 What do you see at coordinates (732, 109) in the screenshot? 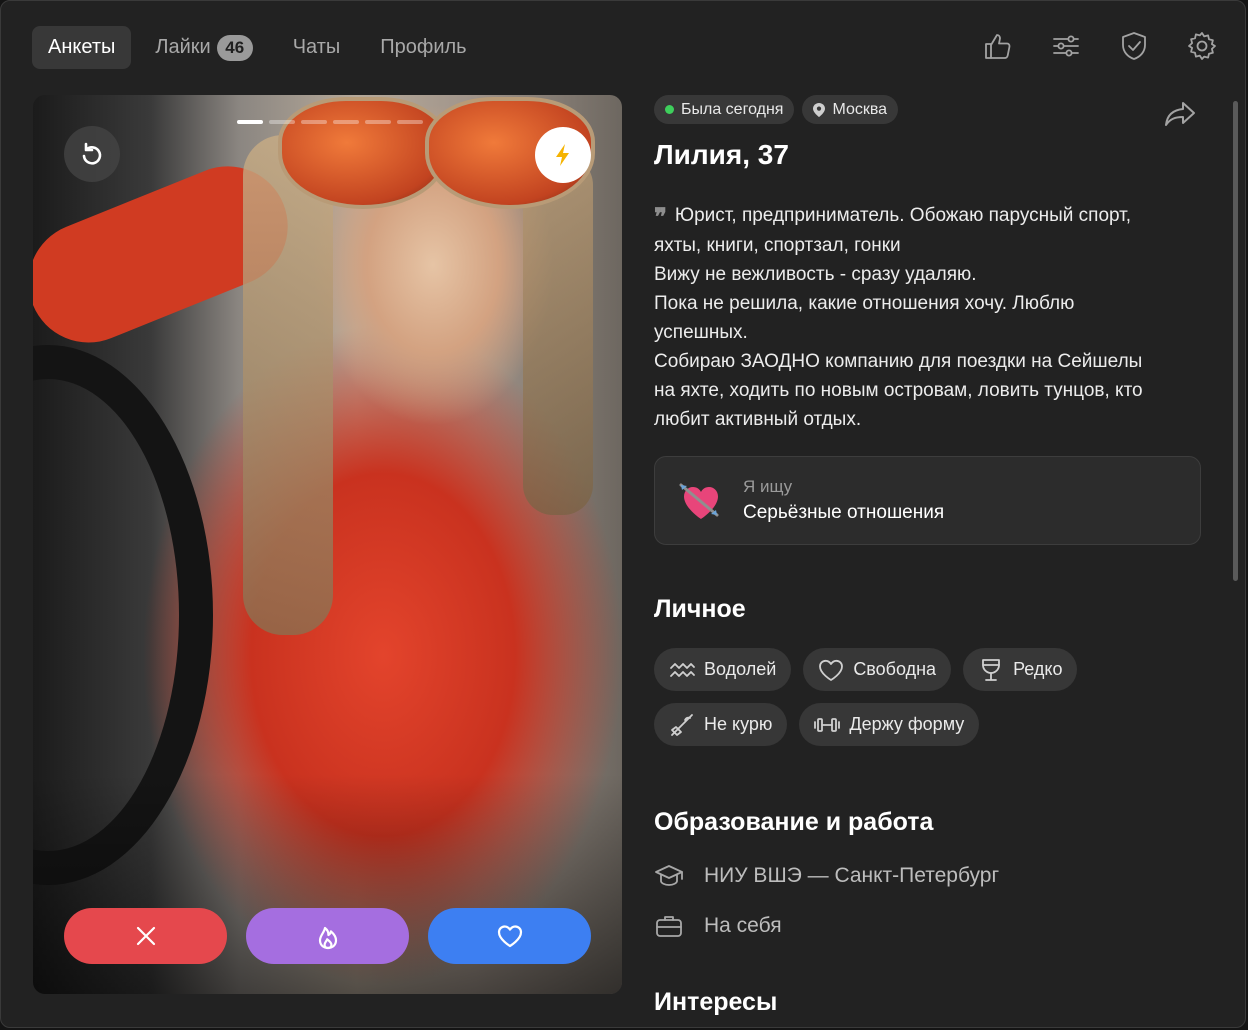
I see `online-status-text: Была сегодня` at bounding box center [732, 109].